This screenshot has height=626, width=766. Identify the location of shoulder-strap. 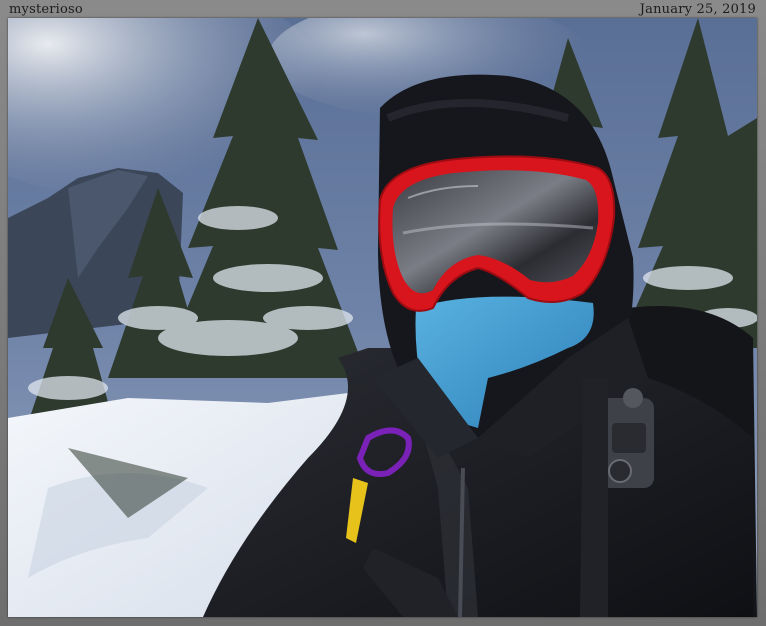
(594, 497).